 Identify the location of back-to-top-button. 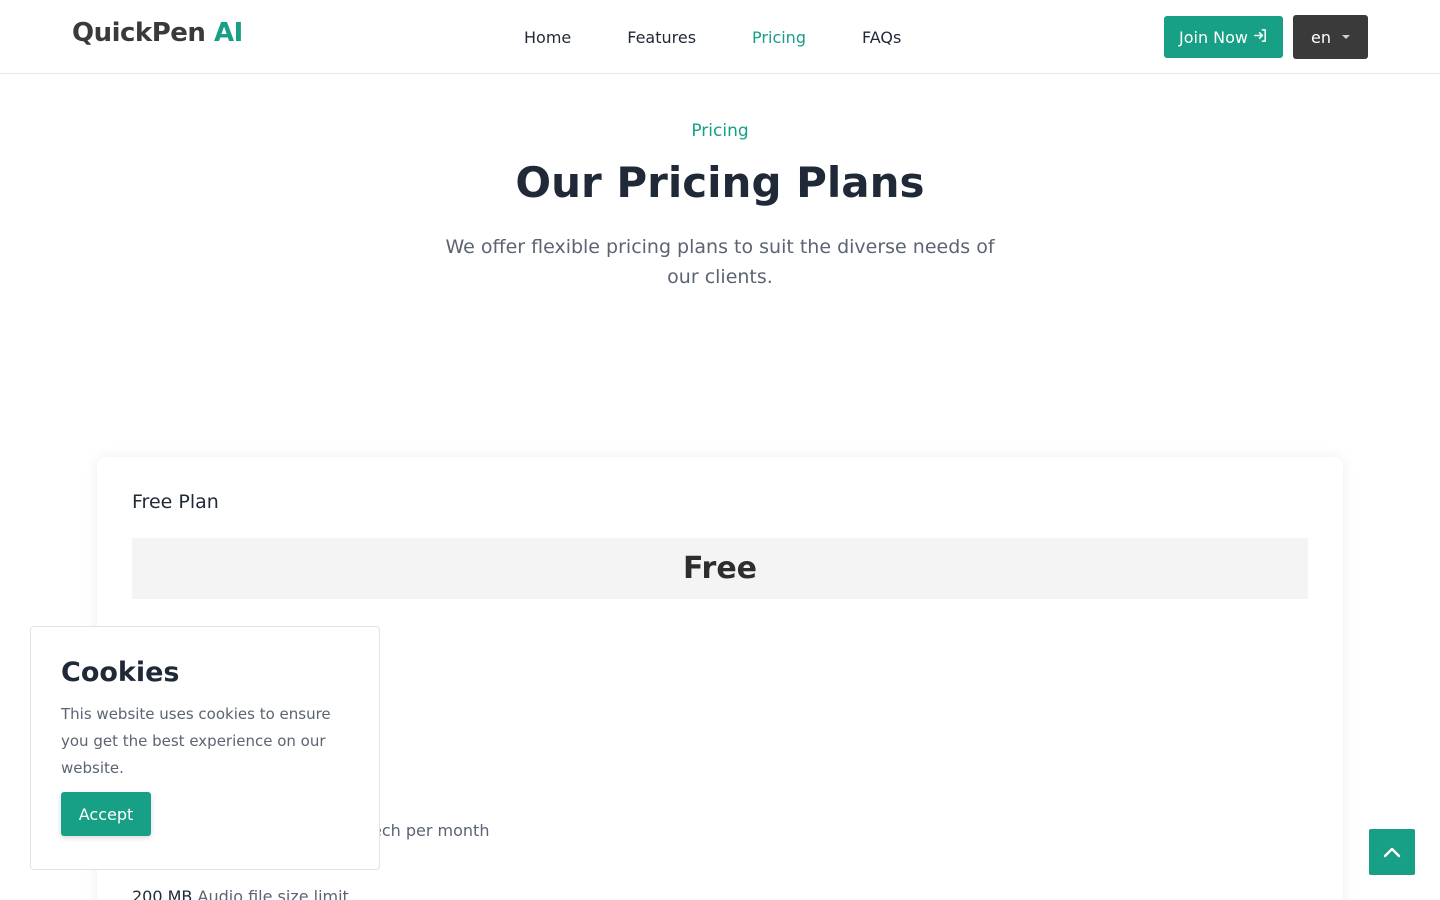
(1392, 852).